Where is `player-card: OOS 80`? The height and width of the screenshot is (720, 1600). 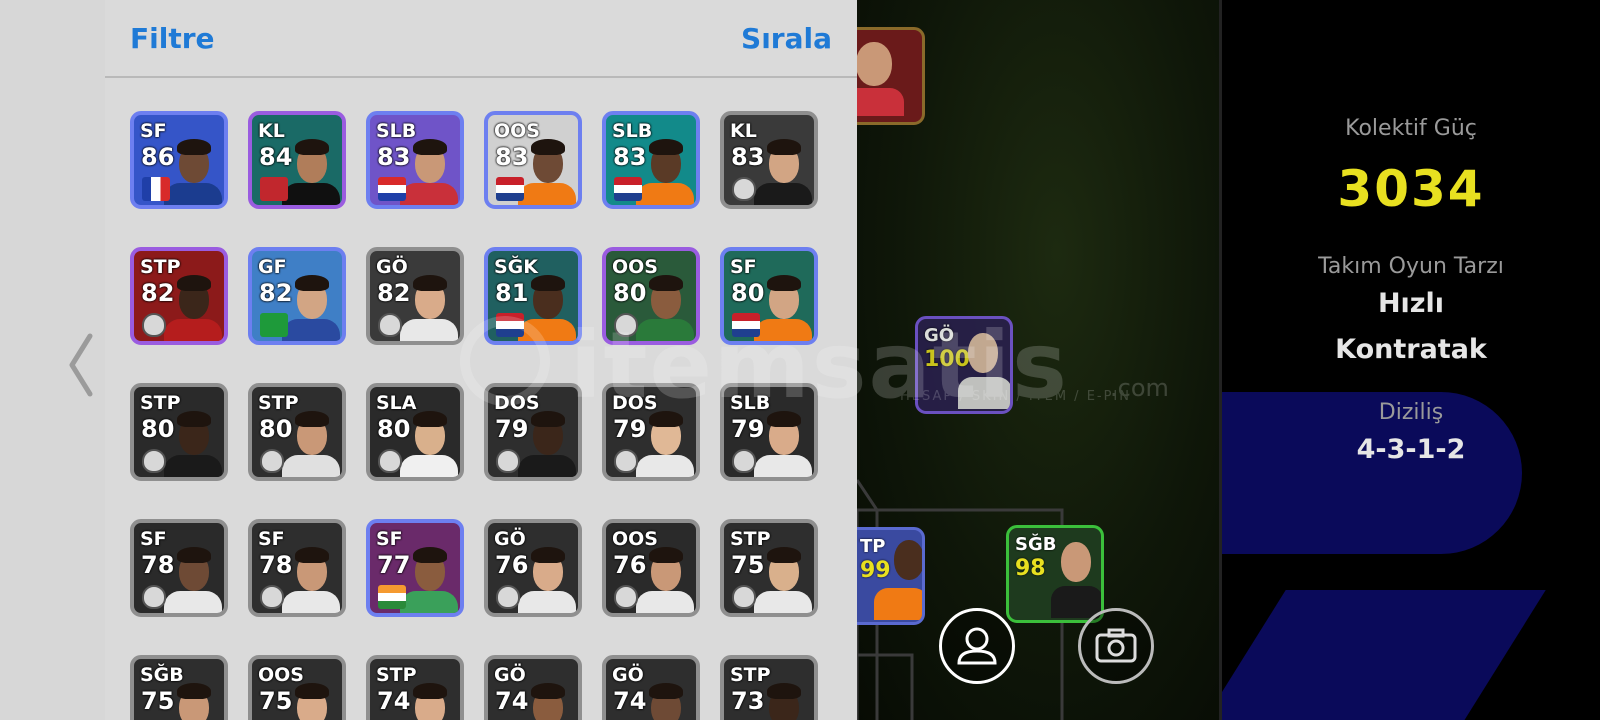 player-card: OOS 80 is located at coordinates (651, 296).